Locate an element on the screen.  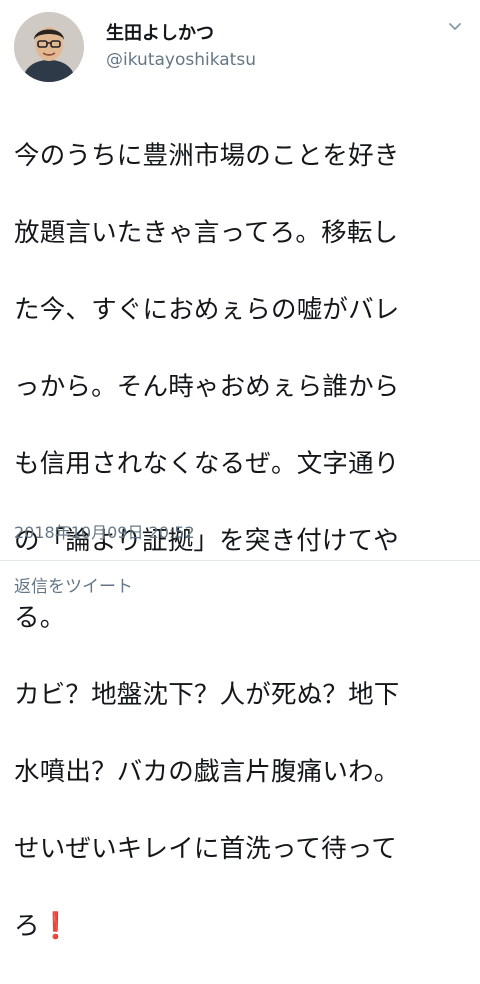
tweet-line: 放題言いたきゃ言ってろ。移転し is located at coordinates (206, 232).